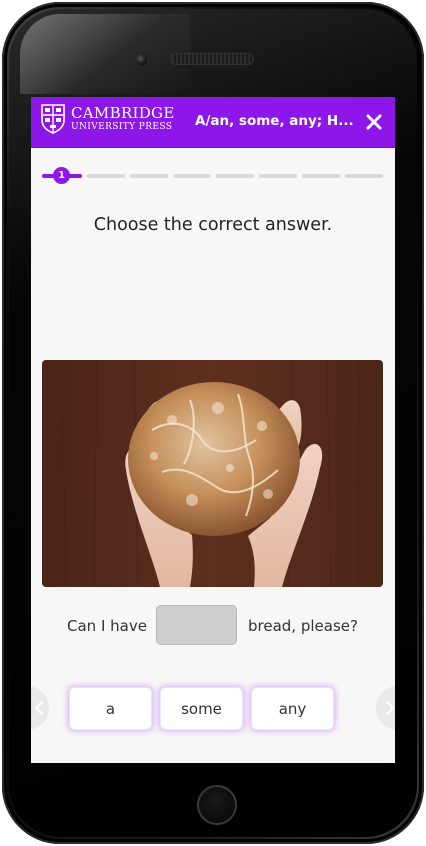 Image resolution: width=426 pixels, height=846 pixels. I want to click on instruction-text: Choose the correct answer., so click(213, 225).